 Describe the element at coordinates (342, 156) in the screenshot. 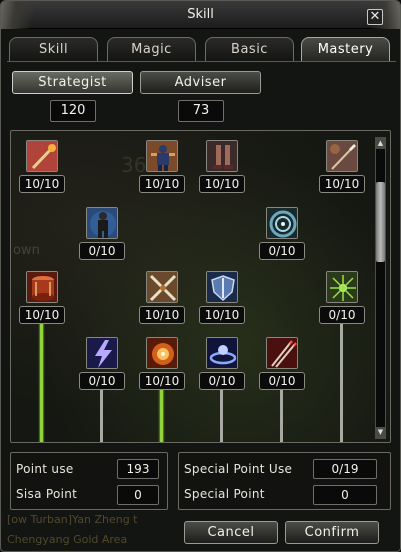

I see `spear-icon` at that location.